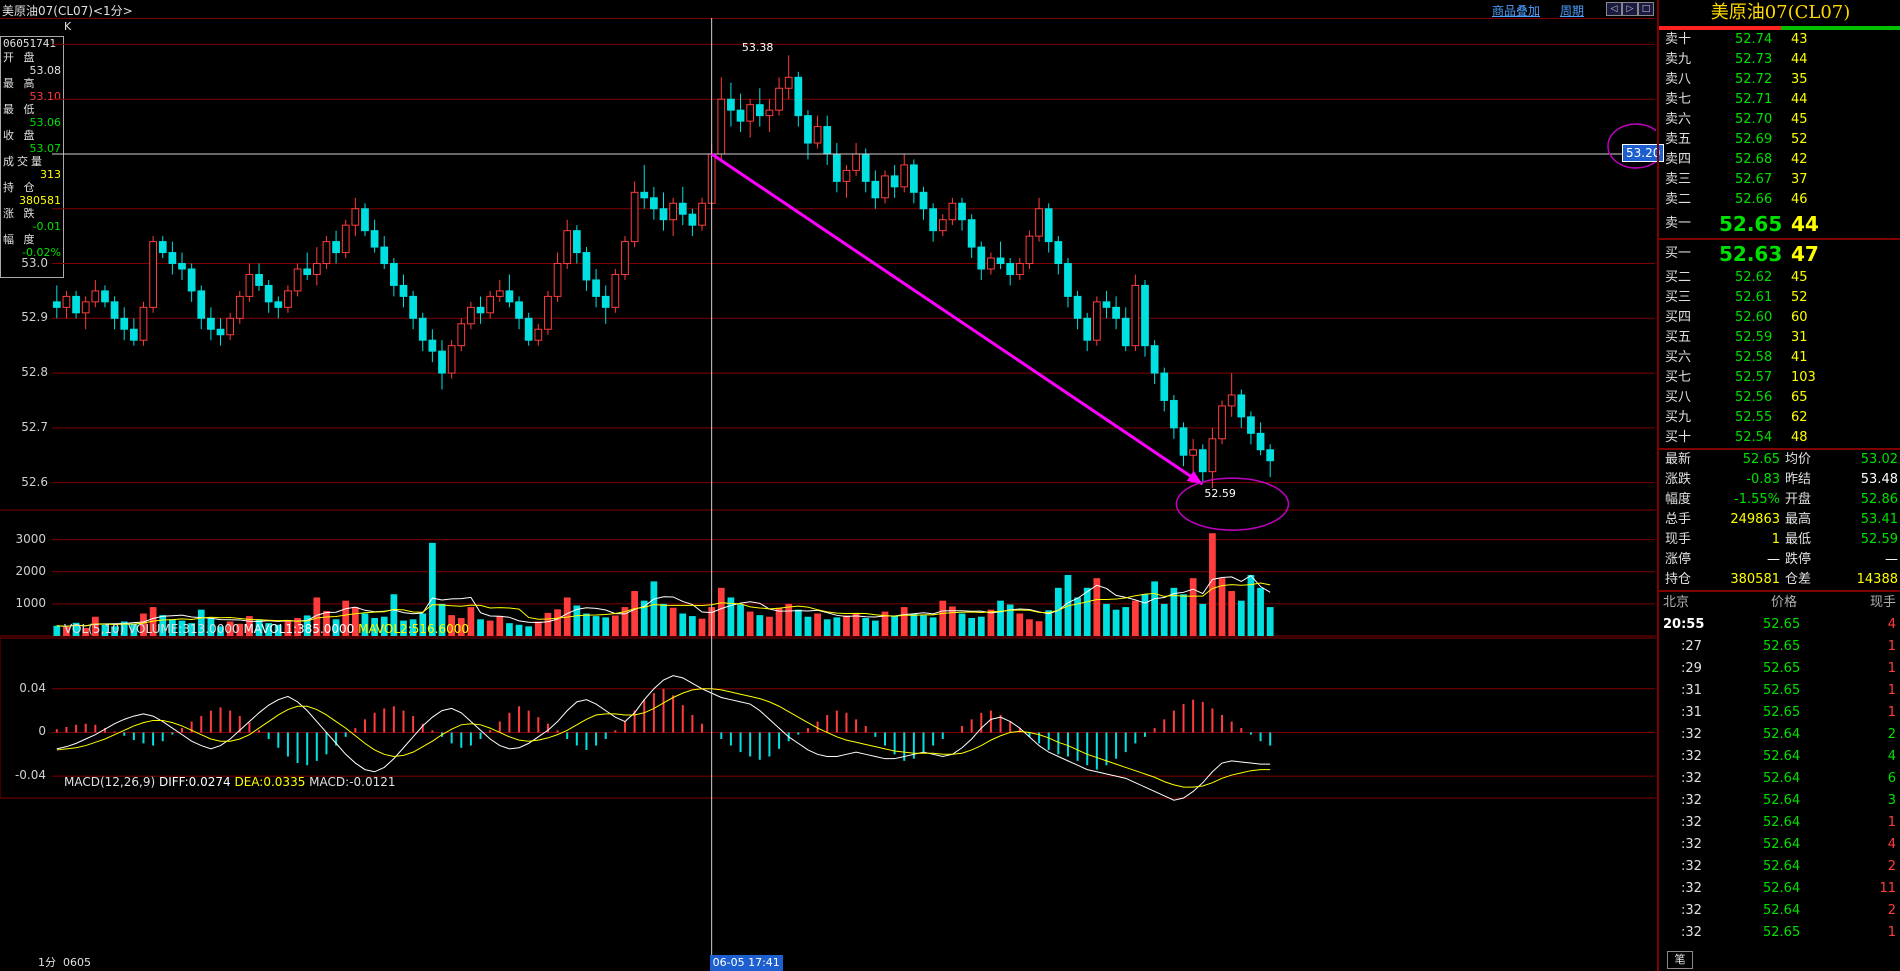  I want to click on asks-vol: 44, so click(1799, 99).